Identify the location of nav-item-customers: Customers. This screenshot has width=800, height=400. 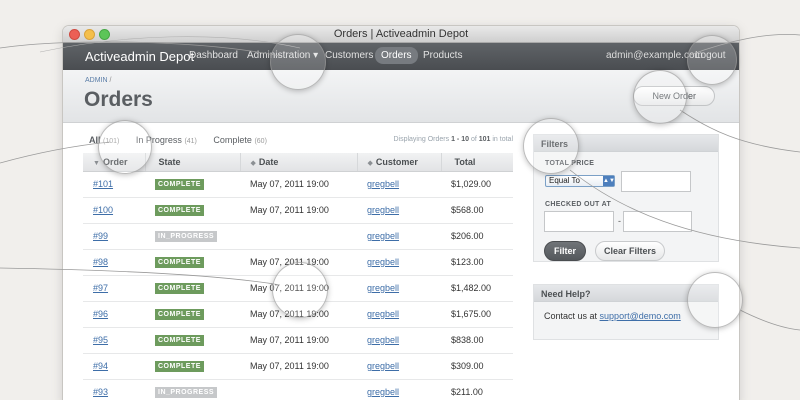
(349, 55).